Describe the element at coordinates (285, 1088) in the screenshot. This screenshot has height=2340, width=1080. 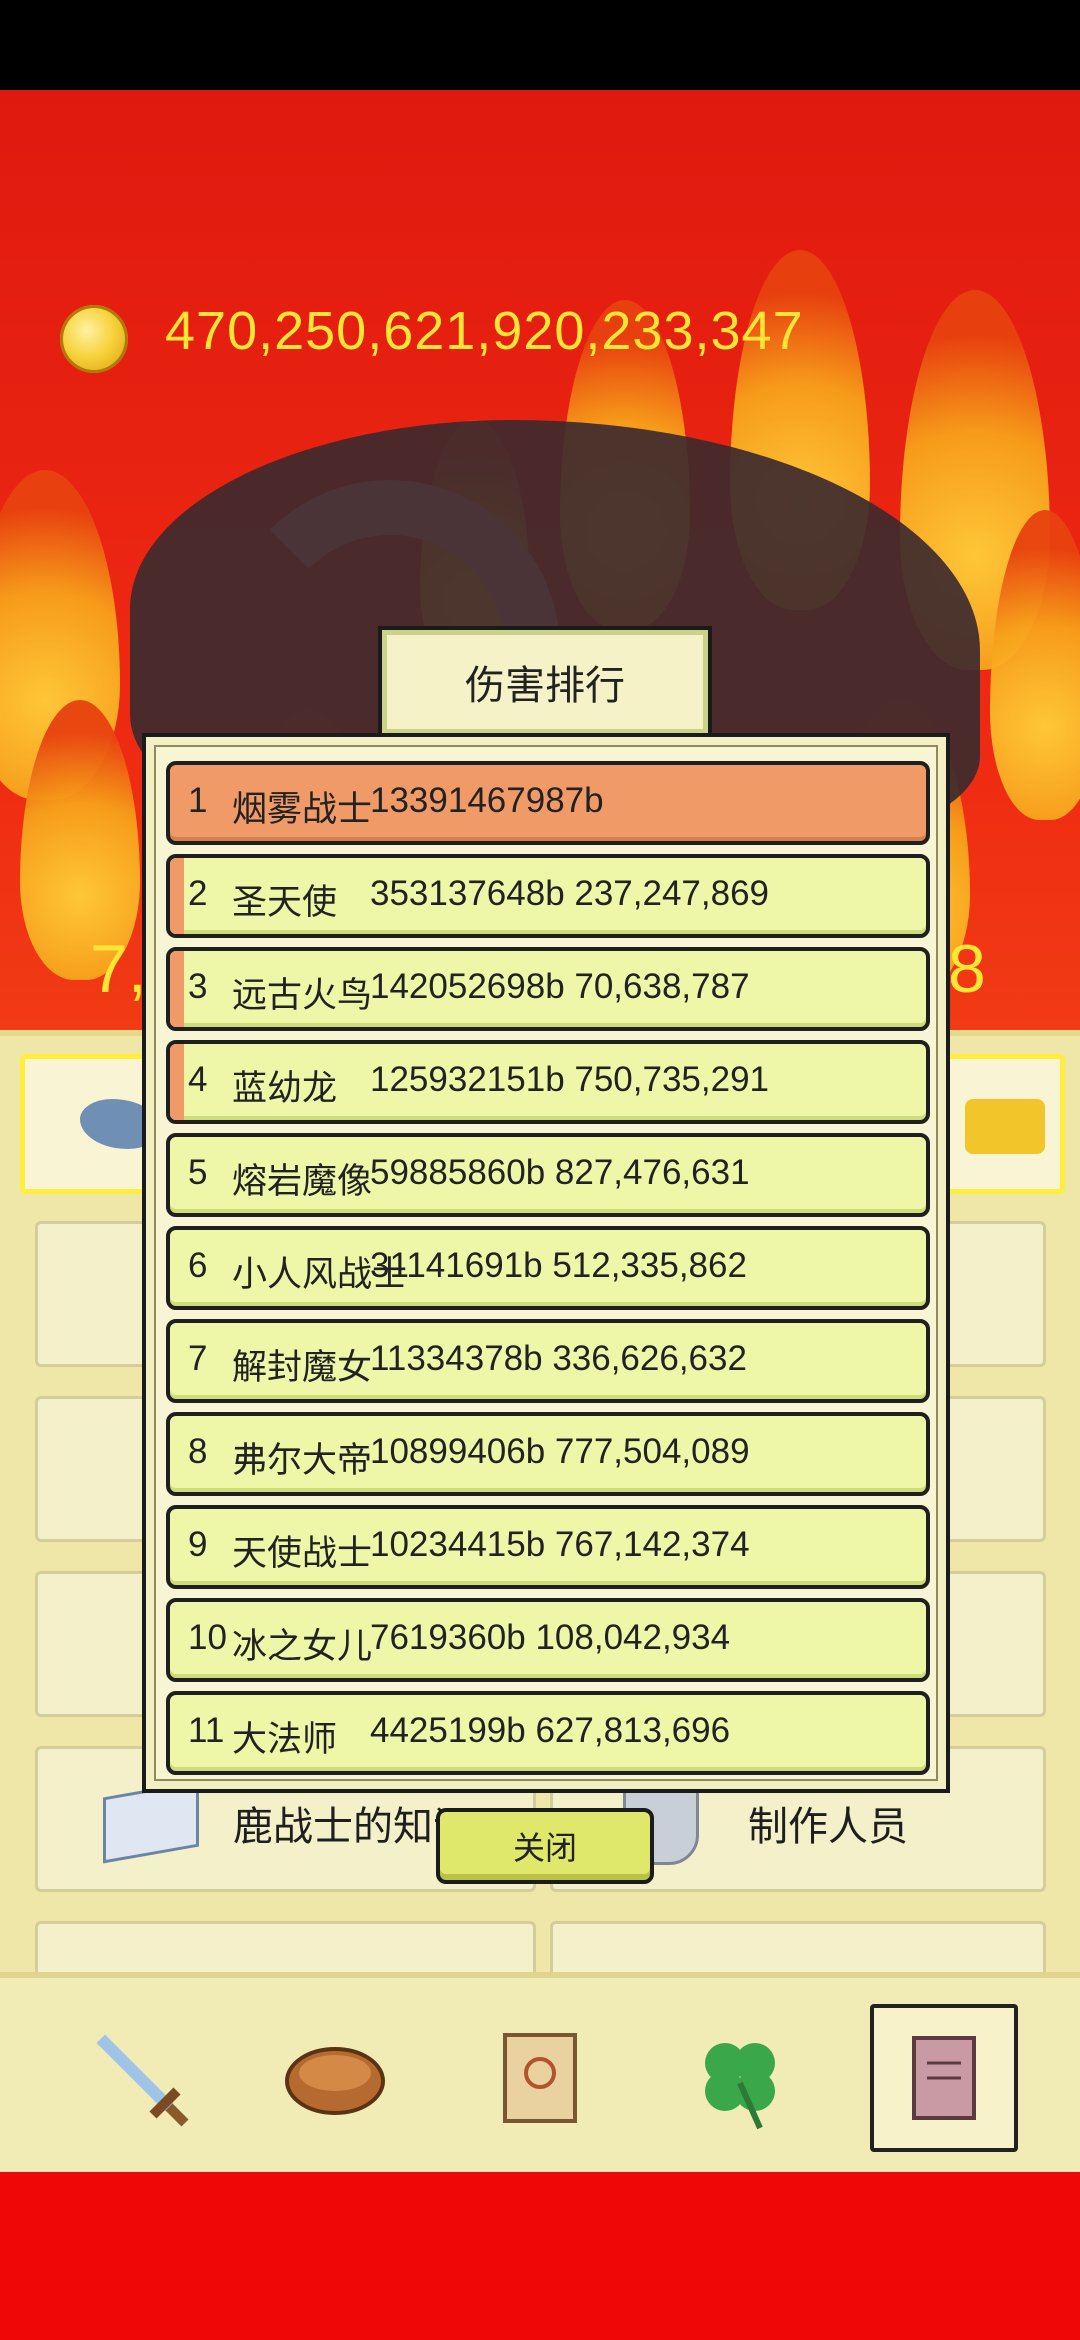
I see `row-name: 蓝幼龙` at that location.